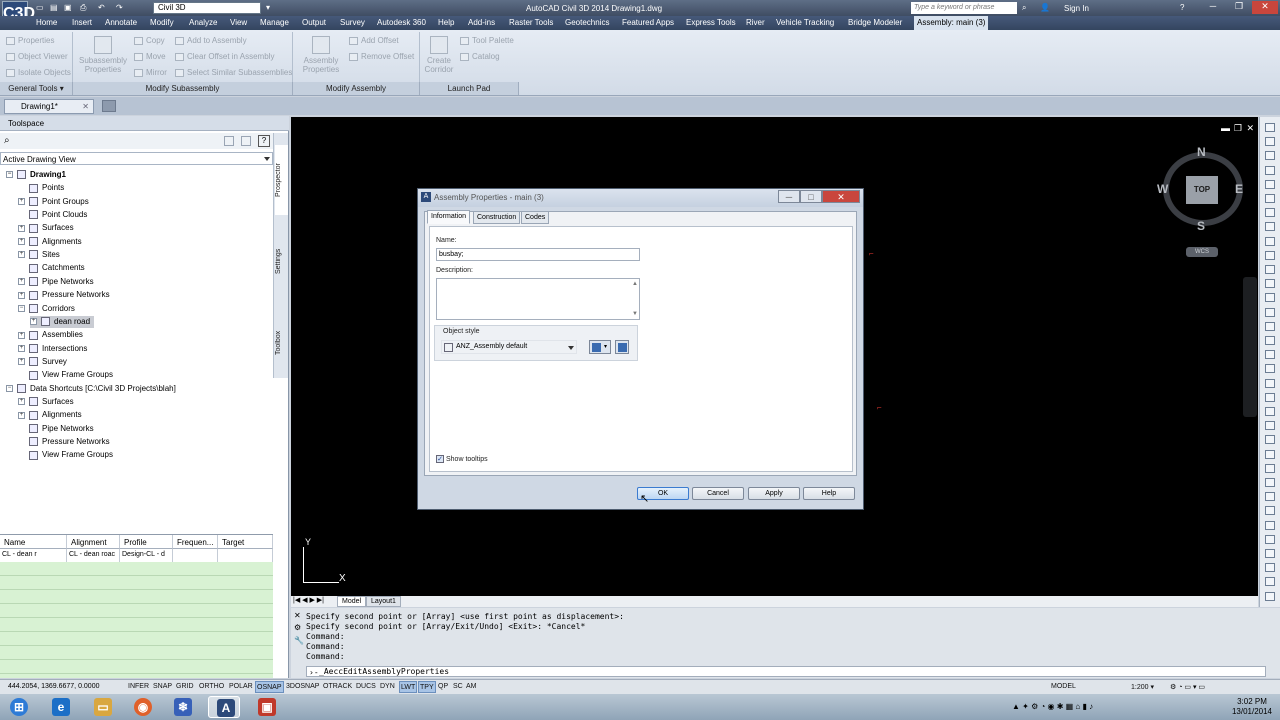 The height and width of the screenshot is (720, 1280). Describe the element at coordinates (41, 188) in the screenshot. I see `tree-item: Points` at that location.